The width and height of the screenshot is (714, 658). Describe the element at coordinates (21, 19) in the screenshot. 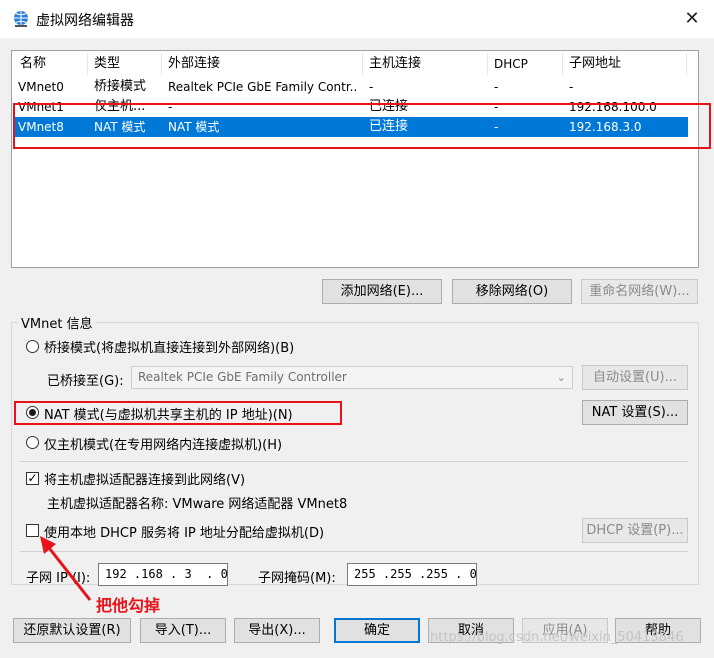

I see `network-globe-icon` at that location.